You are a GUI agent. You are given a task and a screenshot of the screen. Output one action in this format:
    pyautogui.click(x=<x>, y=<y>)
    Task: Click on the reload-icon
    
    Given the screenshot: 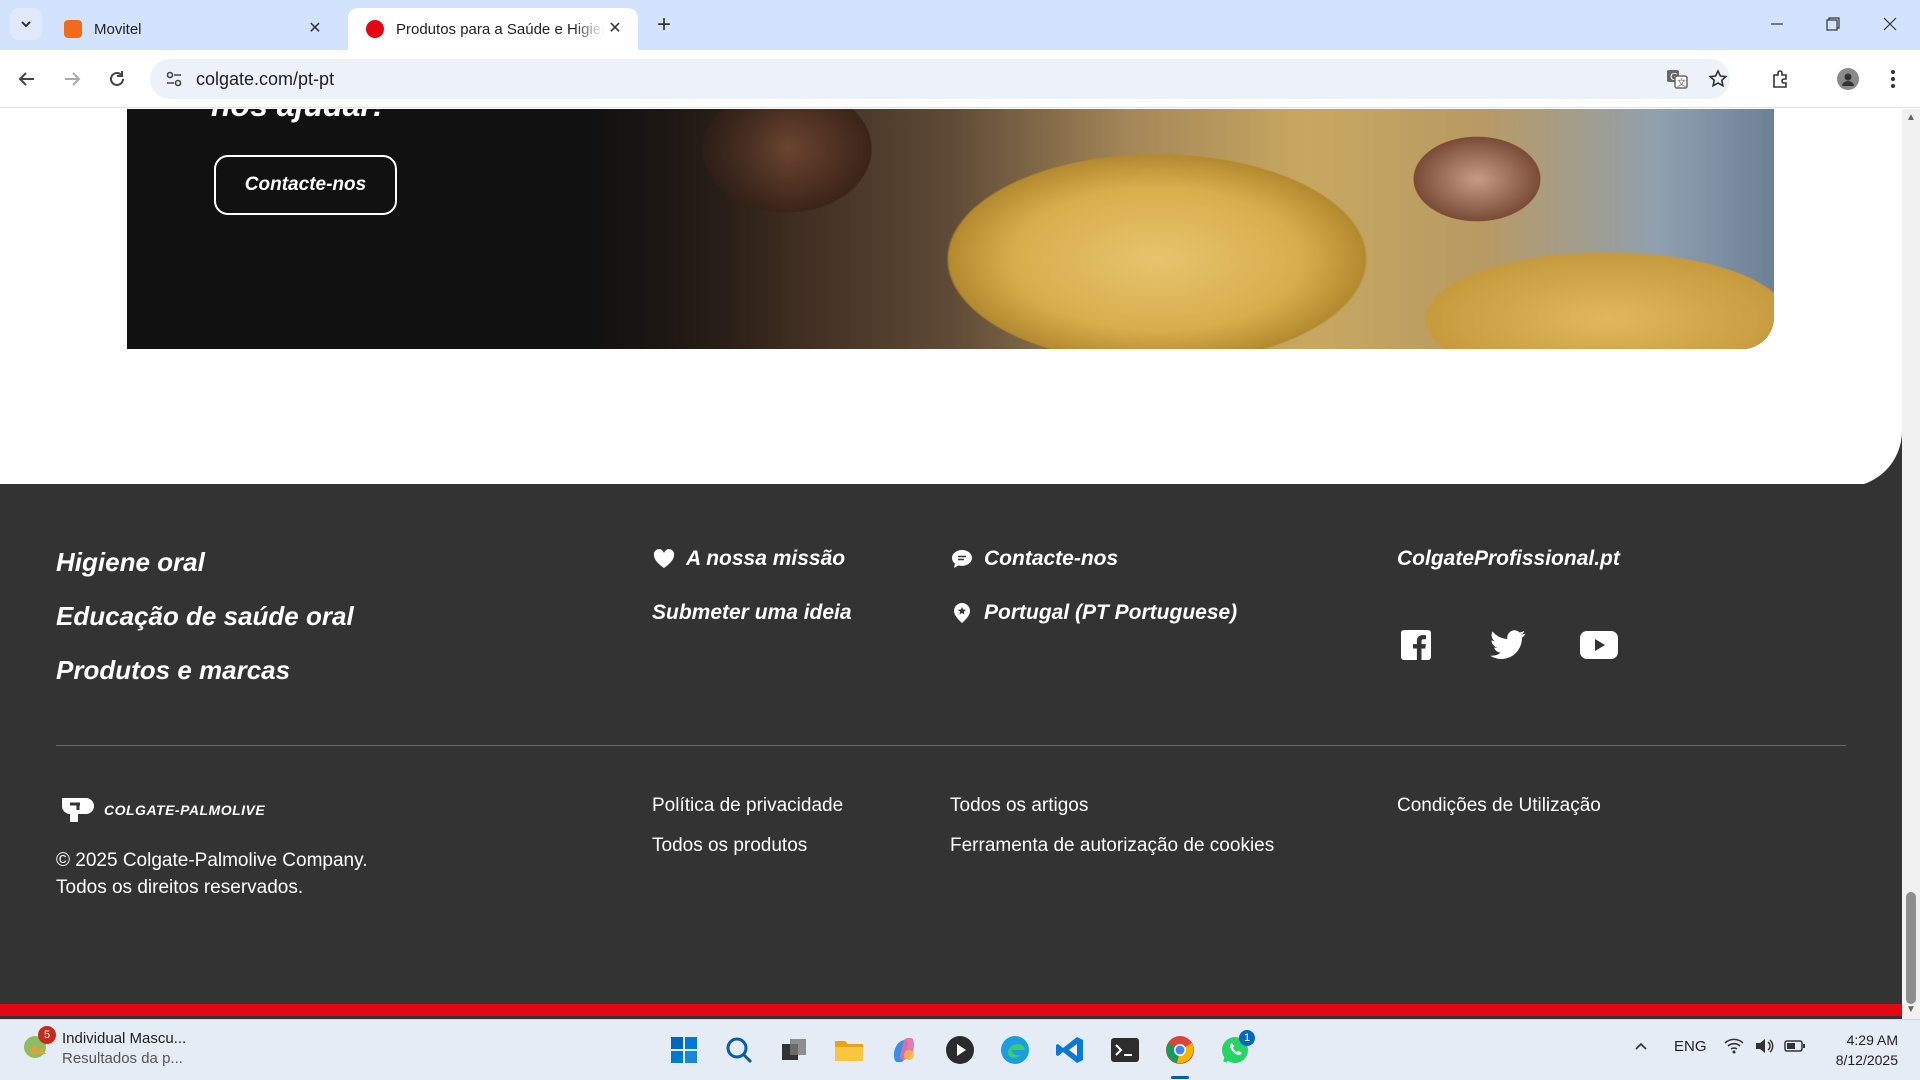 What is the action you would take?
    pyautogui.click(x=117, y=79)
    